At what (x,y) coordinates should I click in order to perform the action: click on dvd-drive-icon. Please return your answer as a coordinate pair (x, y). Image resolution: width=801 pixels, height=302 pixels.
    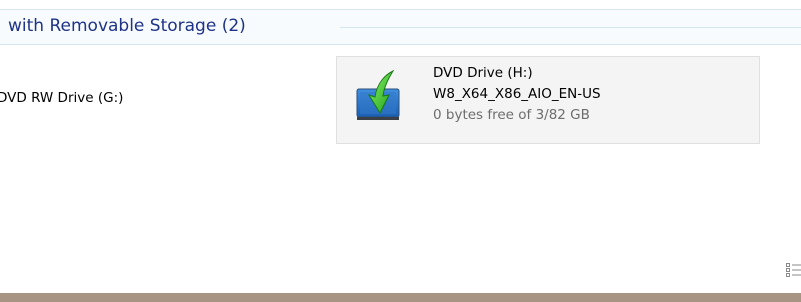
    Looking at the image, I should click on (383, 97).